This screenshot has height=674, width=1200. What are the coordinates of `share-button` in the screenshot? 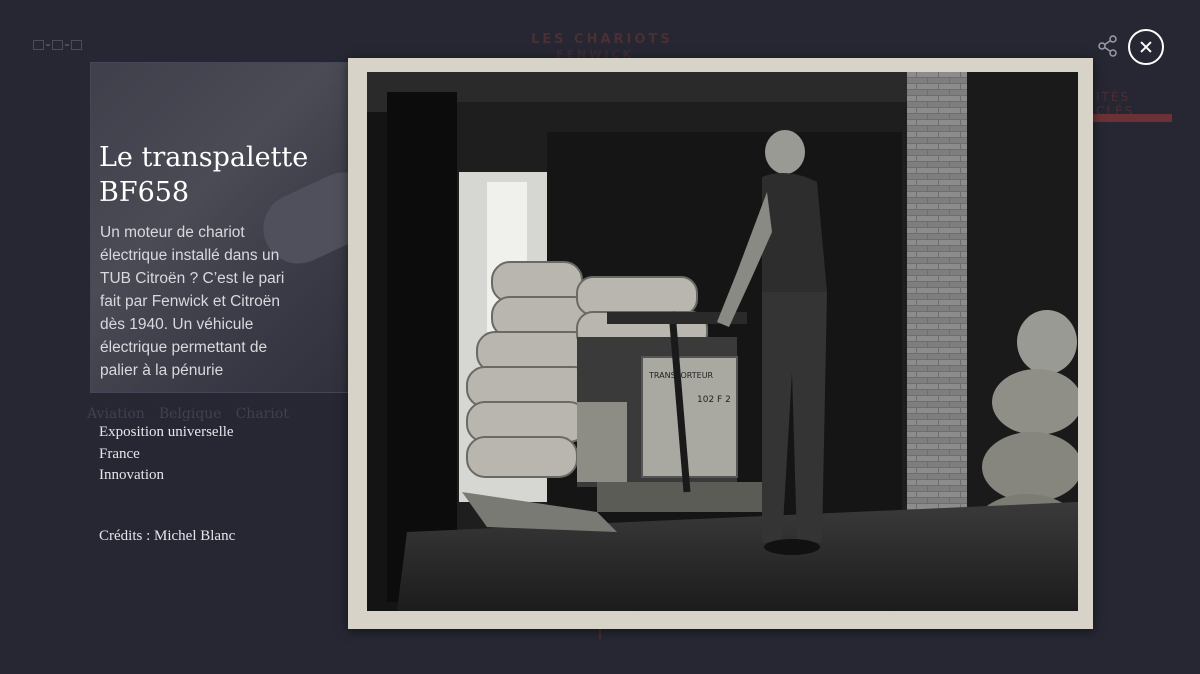 It's located at (1108, 46).